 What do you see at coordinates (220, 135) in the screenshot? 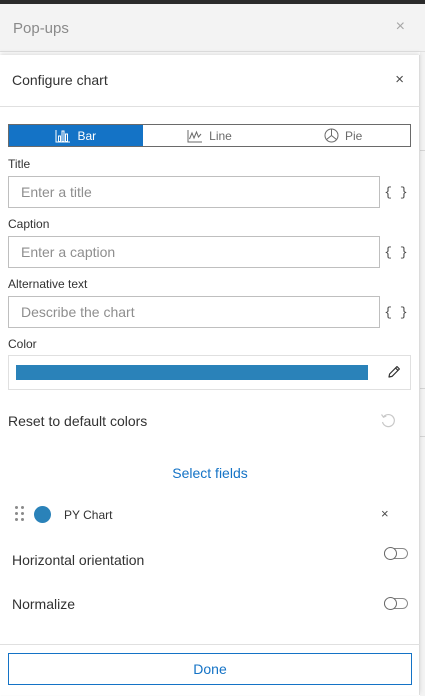
I see `chart-type-label: Line` at bounding box center [220, 135].